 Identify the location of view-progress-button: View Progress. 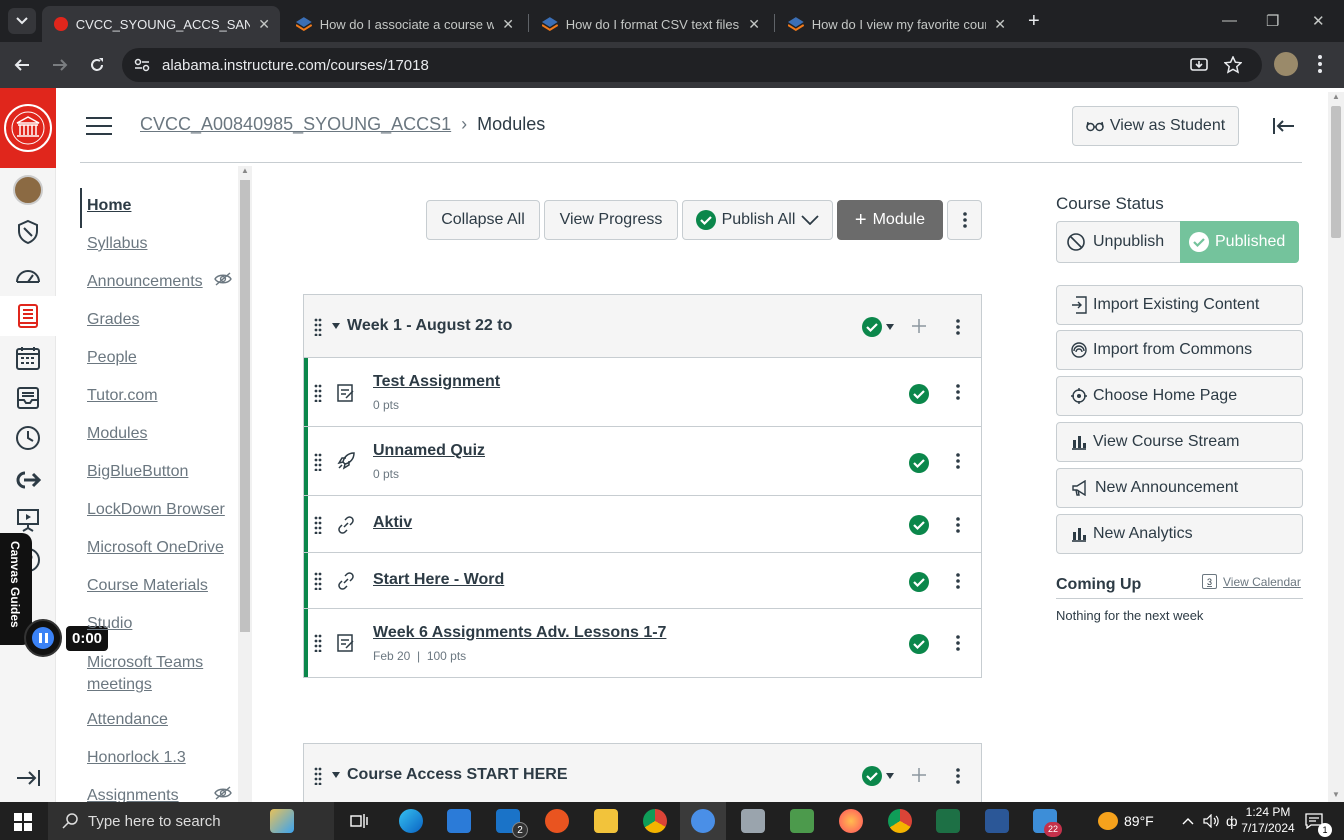
(611, 220).